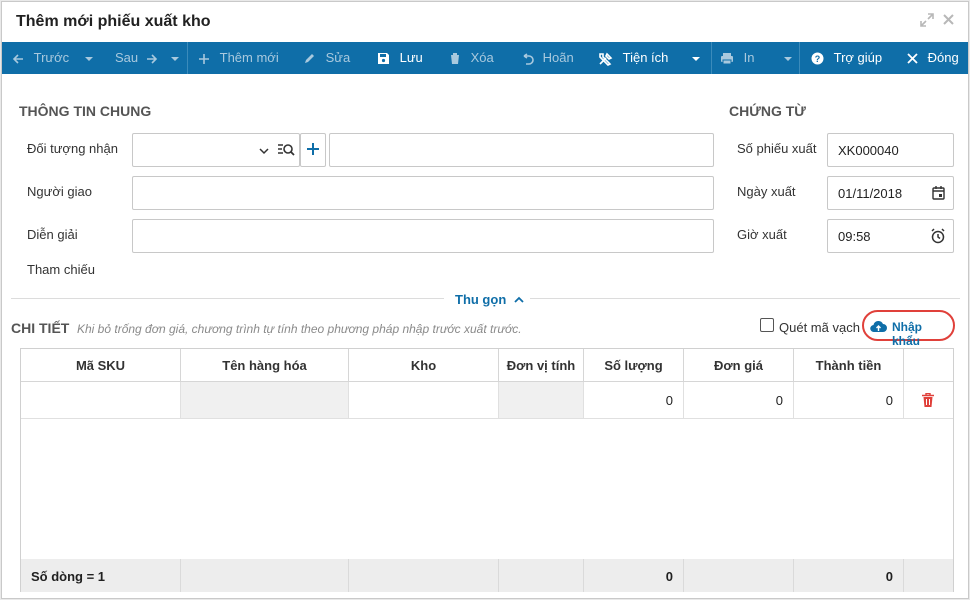 This screenshot has width=970, height=600. What do you see at coordinates (286, 151) in the screenshot?
I see `search-list-icon` at bounding box center [286, 151].